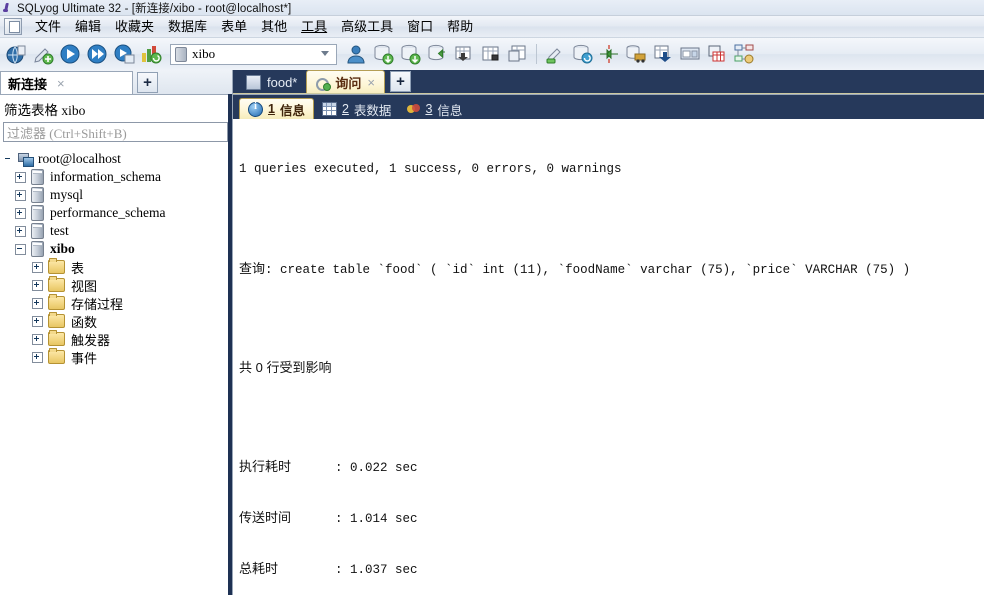 This screenshot has width=984, height=595. Describe the element at coordinates (255, 109) in the screenshot. I see `info-icon` at that location.